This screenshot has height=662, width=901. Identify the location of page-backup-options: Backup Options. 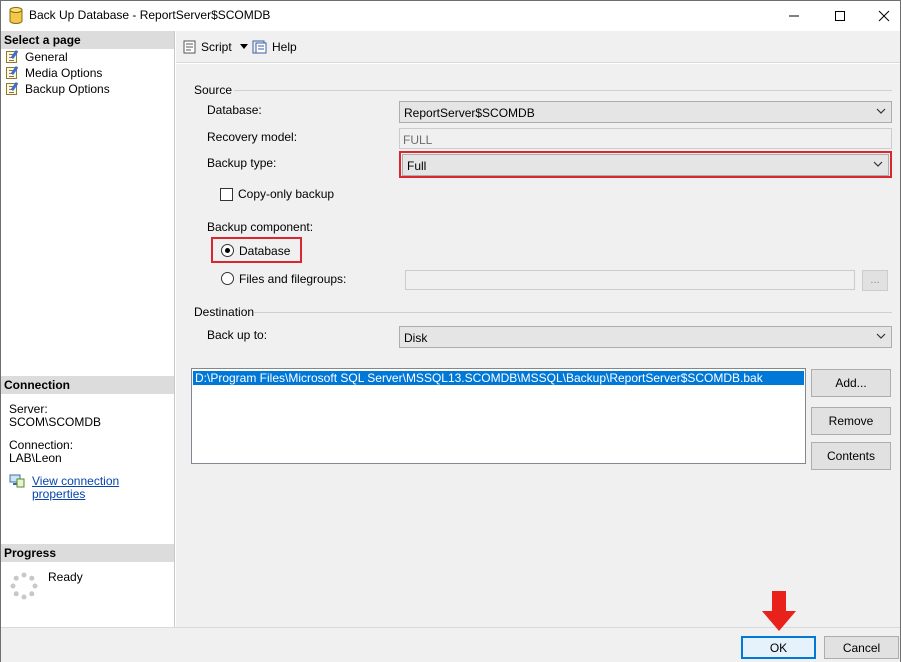
(55, 89).